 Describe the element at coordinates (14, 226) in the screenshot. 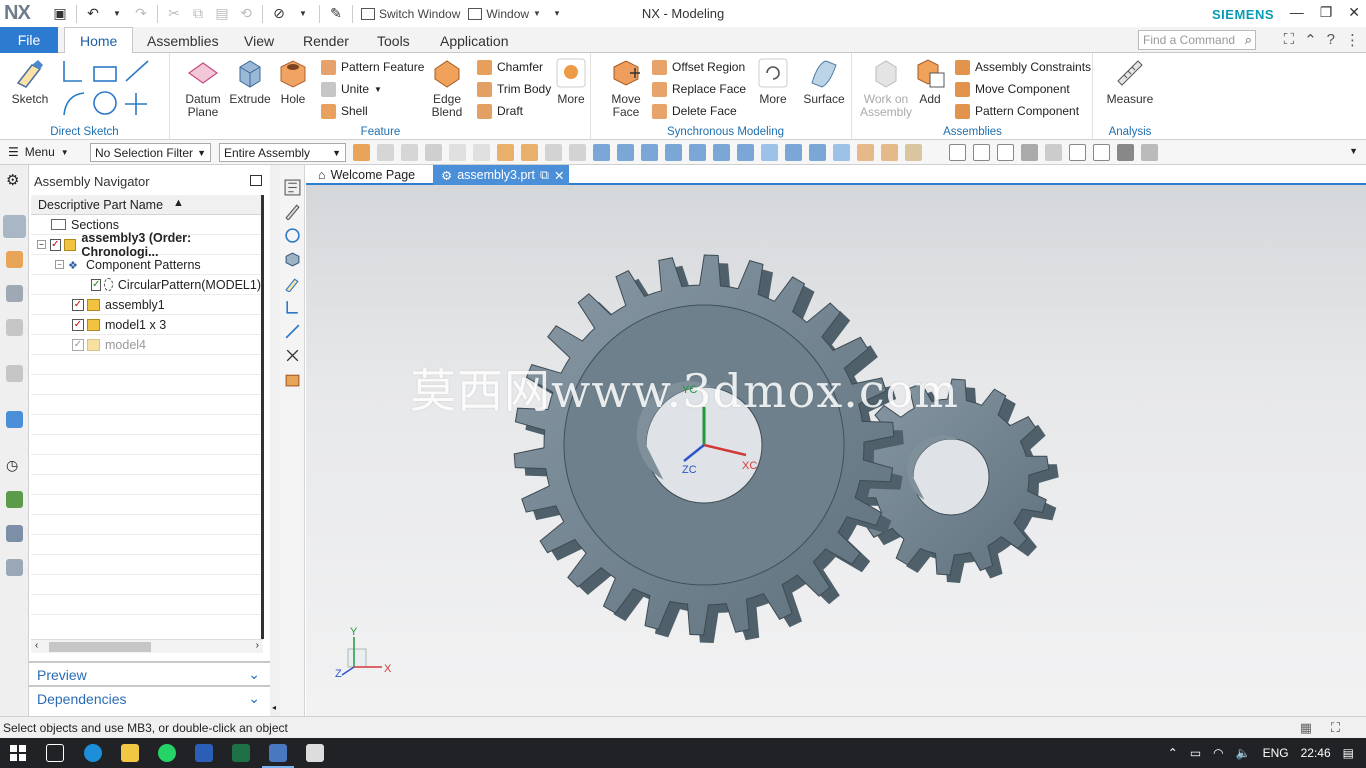

I see `assembly-navigator-icon` at that location.